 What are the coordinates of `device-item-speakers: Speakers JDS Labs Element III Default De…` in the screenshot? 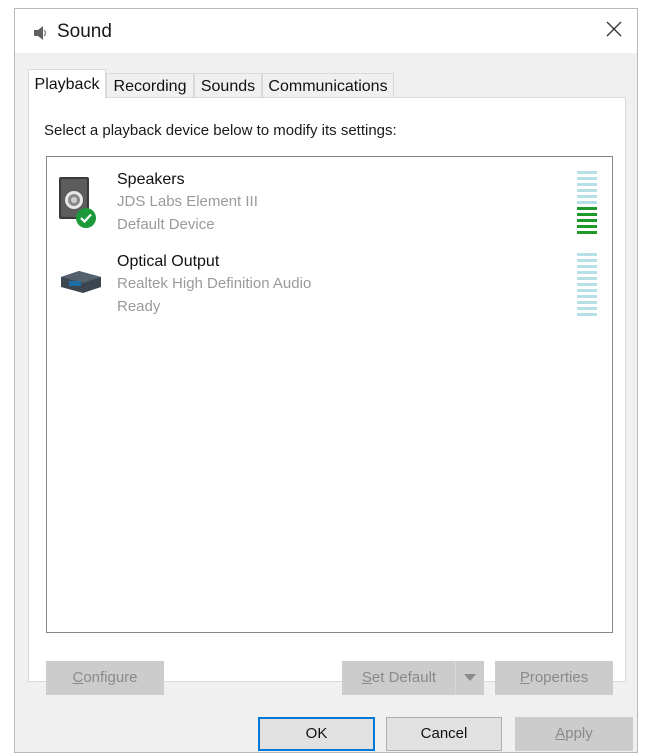 It's located at (329, 211).